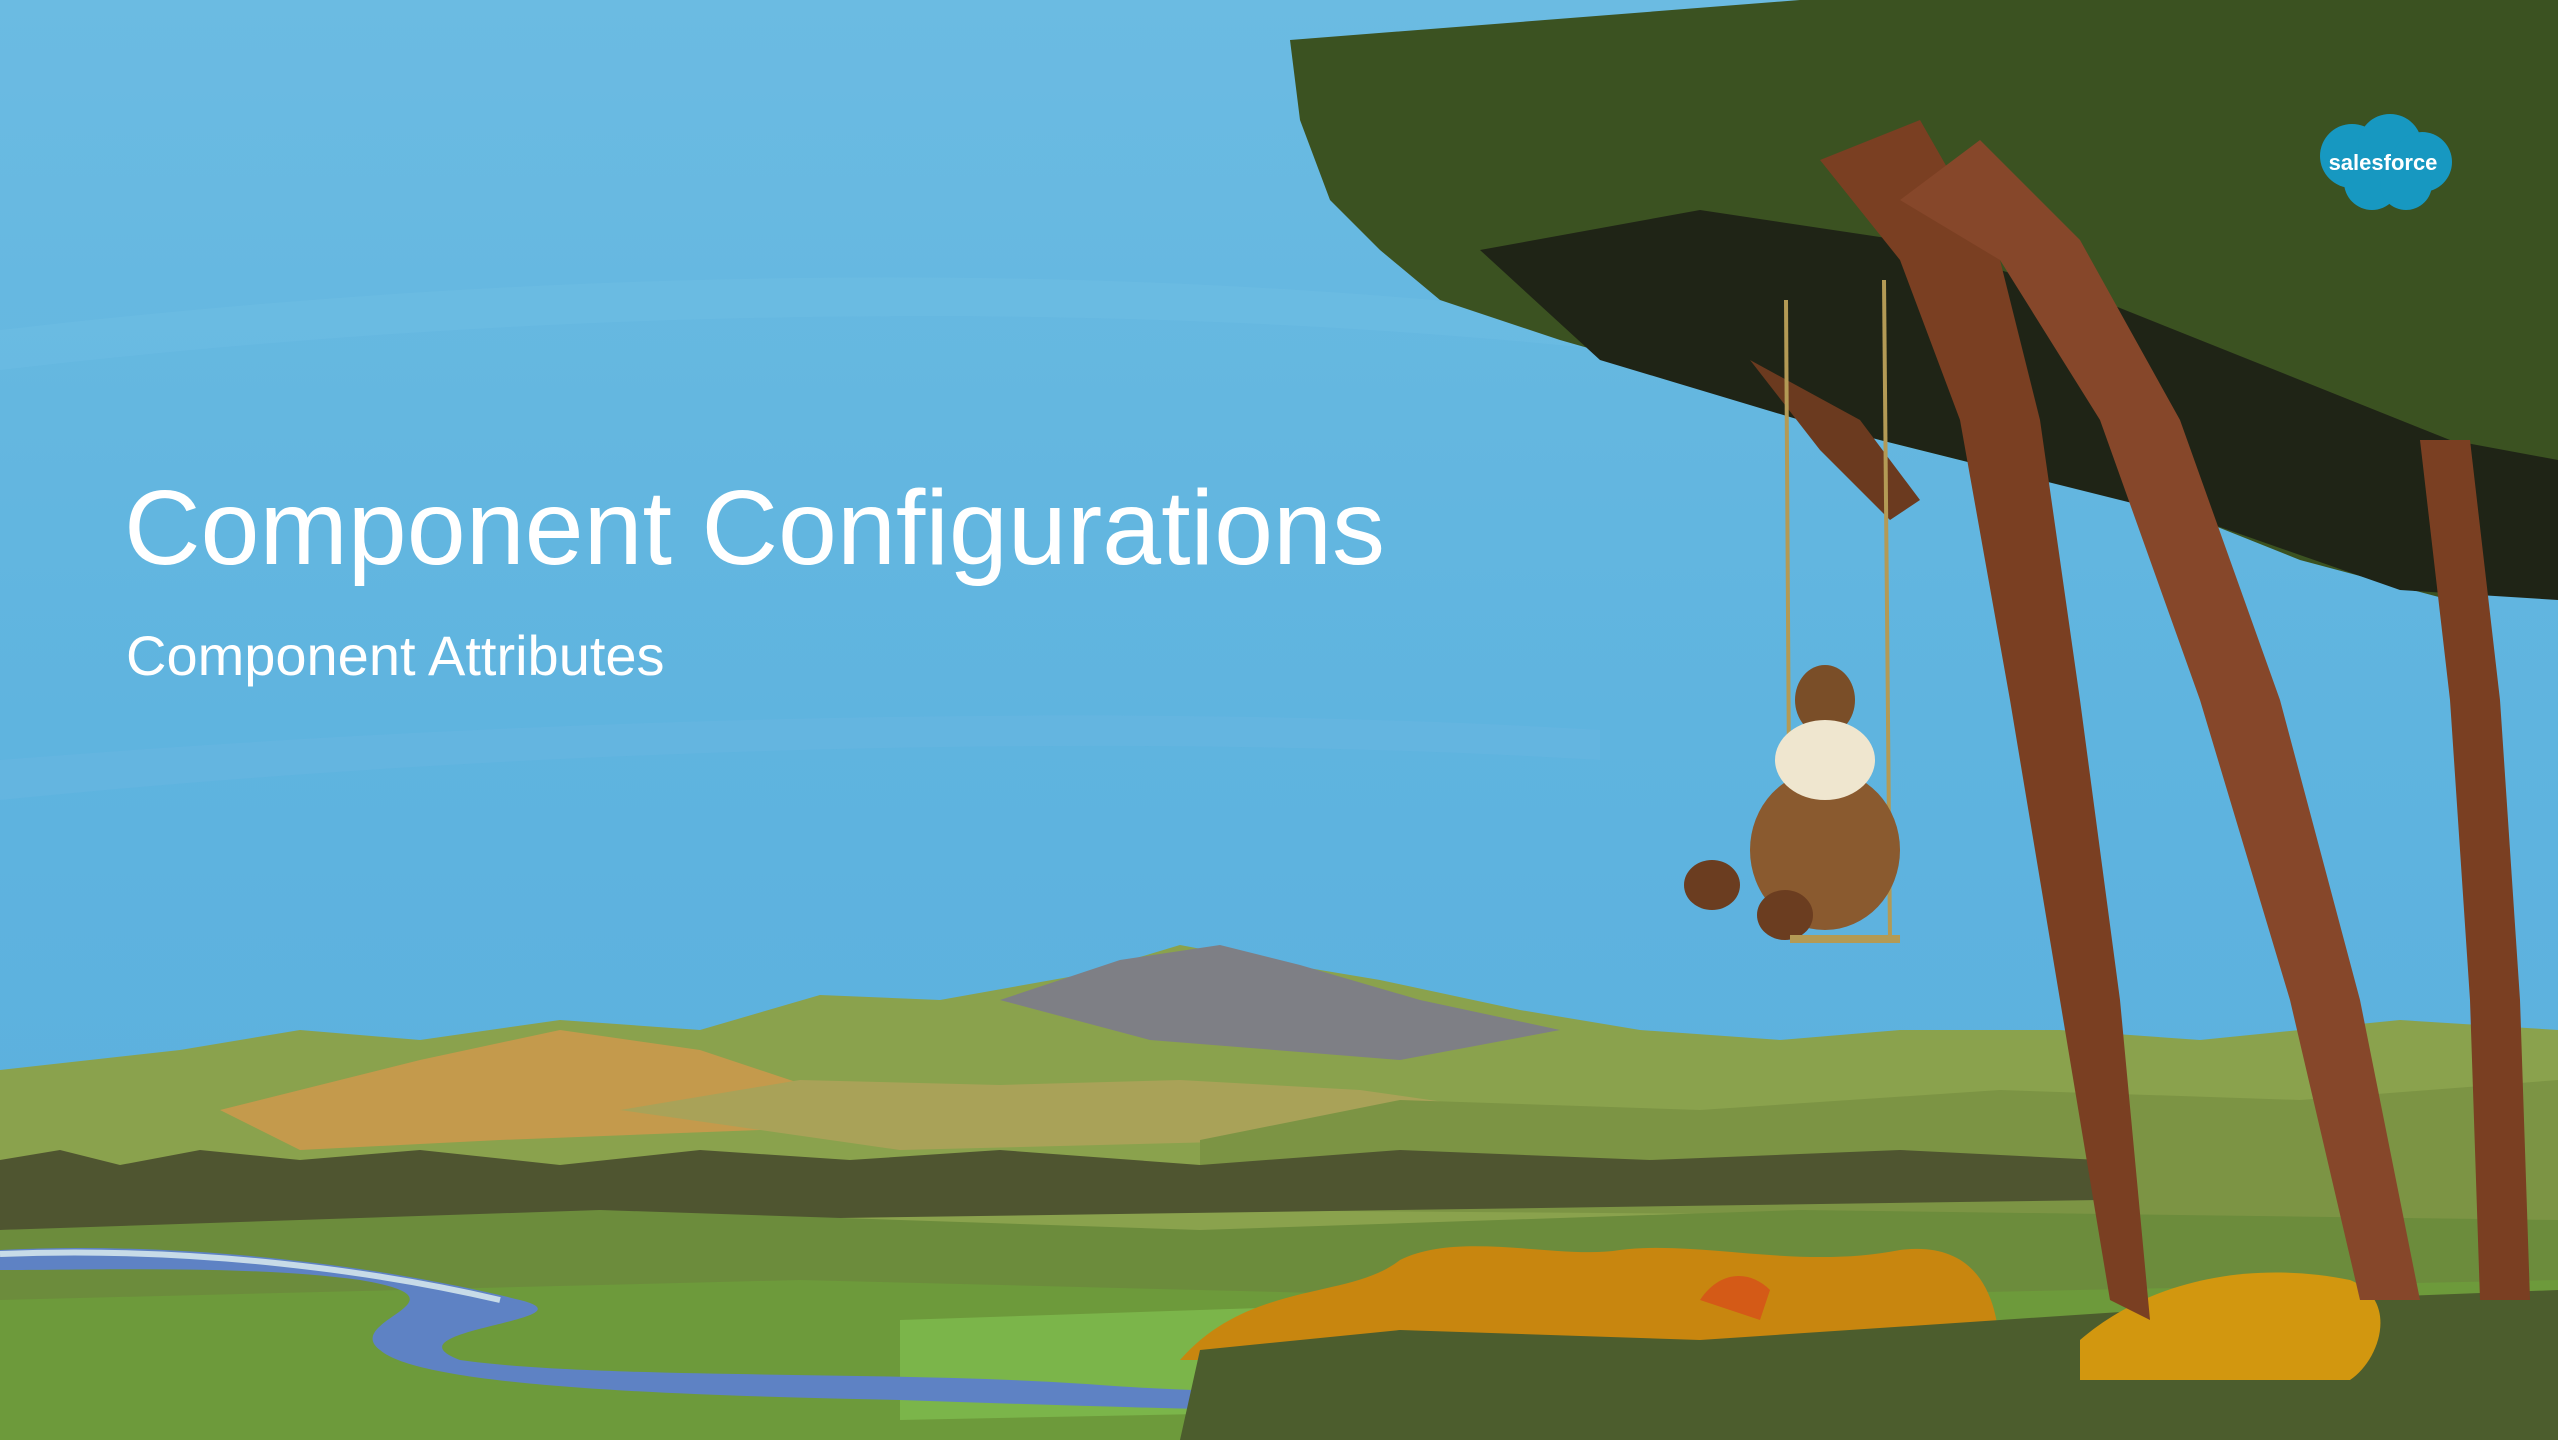 The height and width of the screenshot is (1440, 2558). I want to click on slide-subtitle: Component Attributes, so click(395, 655).